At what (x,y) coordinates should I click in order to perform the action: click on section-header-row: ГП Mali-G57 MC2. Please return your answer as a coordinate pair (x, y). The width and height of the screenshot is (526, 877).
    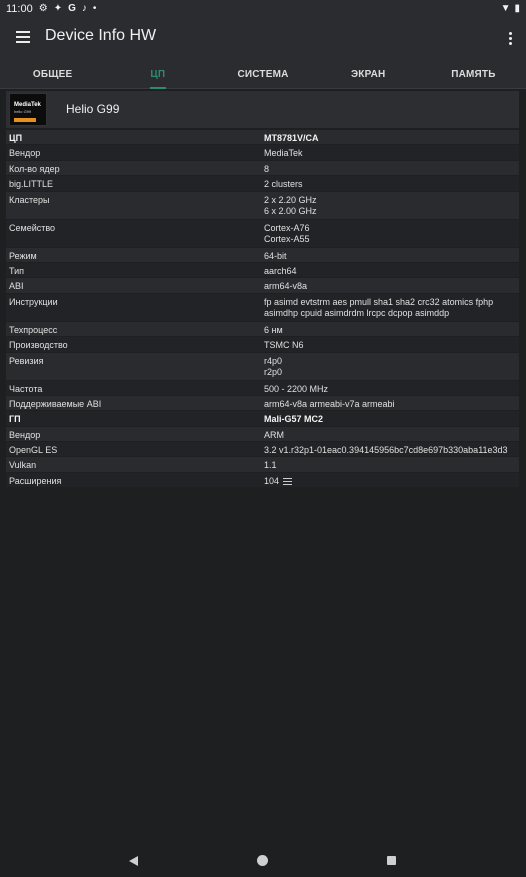
    Looking at the image, I should click on (262, 419).